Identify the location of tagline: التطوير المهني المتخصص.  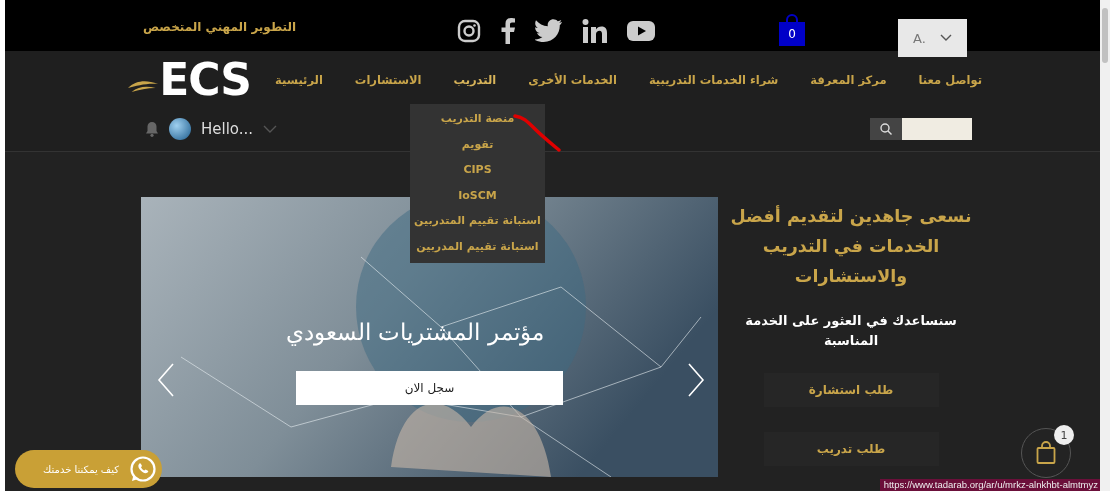
(220, 27).